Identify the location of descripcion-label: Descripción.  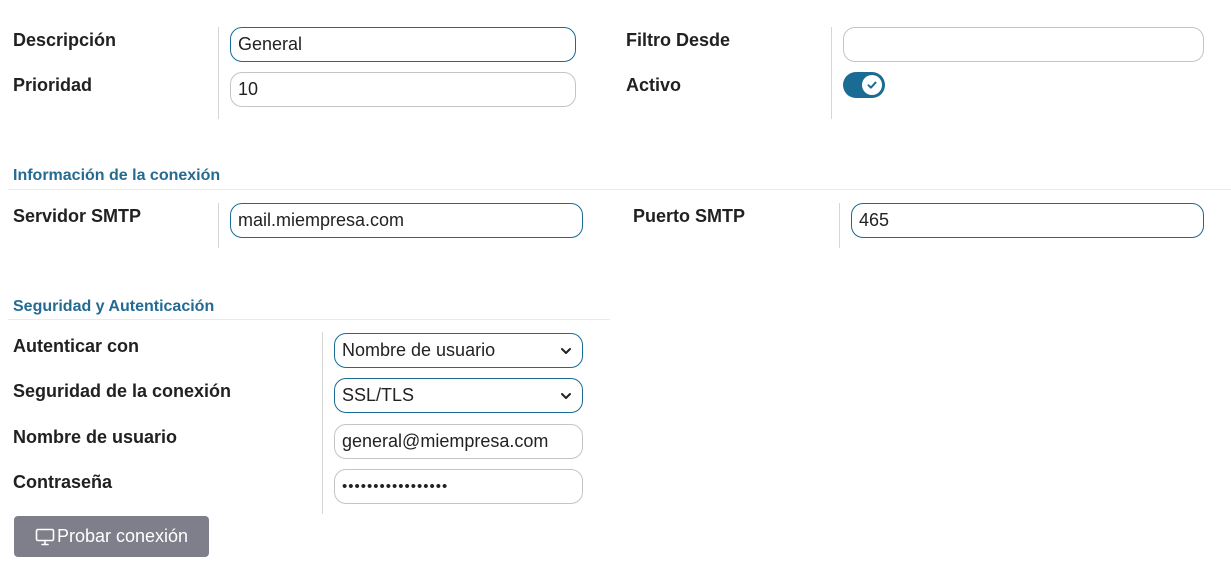
(65, 40).